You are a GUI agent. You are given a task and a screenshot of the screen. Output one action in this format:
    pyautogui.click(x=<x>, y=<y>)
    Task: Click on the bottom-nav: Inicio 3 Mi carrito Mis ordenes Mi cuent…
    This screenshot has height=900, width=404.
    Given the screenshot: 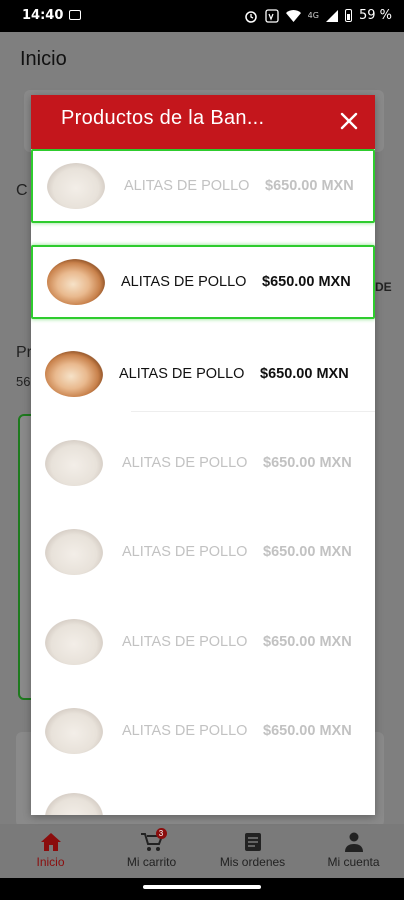 What is the action you would take?
    pyautogui.click(x=202, y=851)
    